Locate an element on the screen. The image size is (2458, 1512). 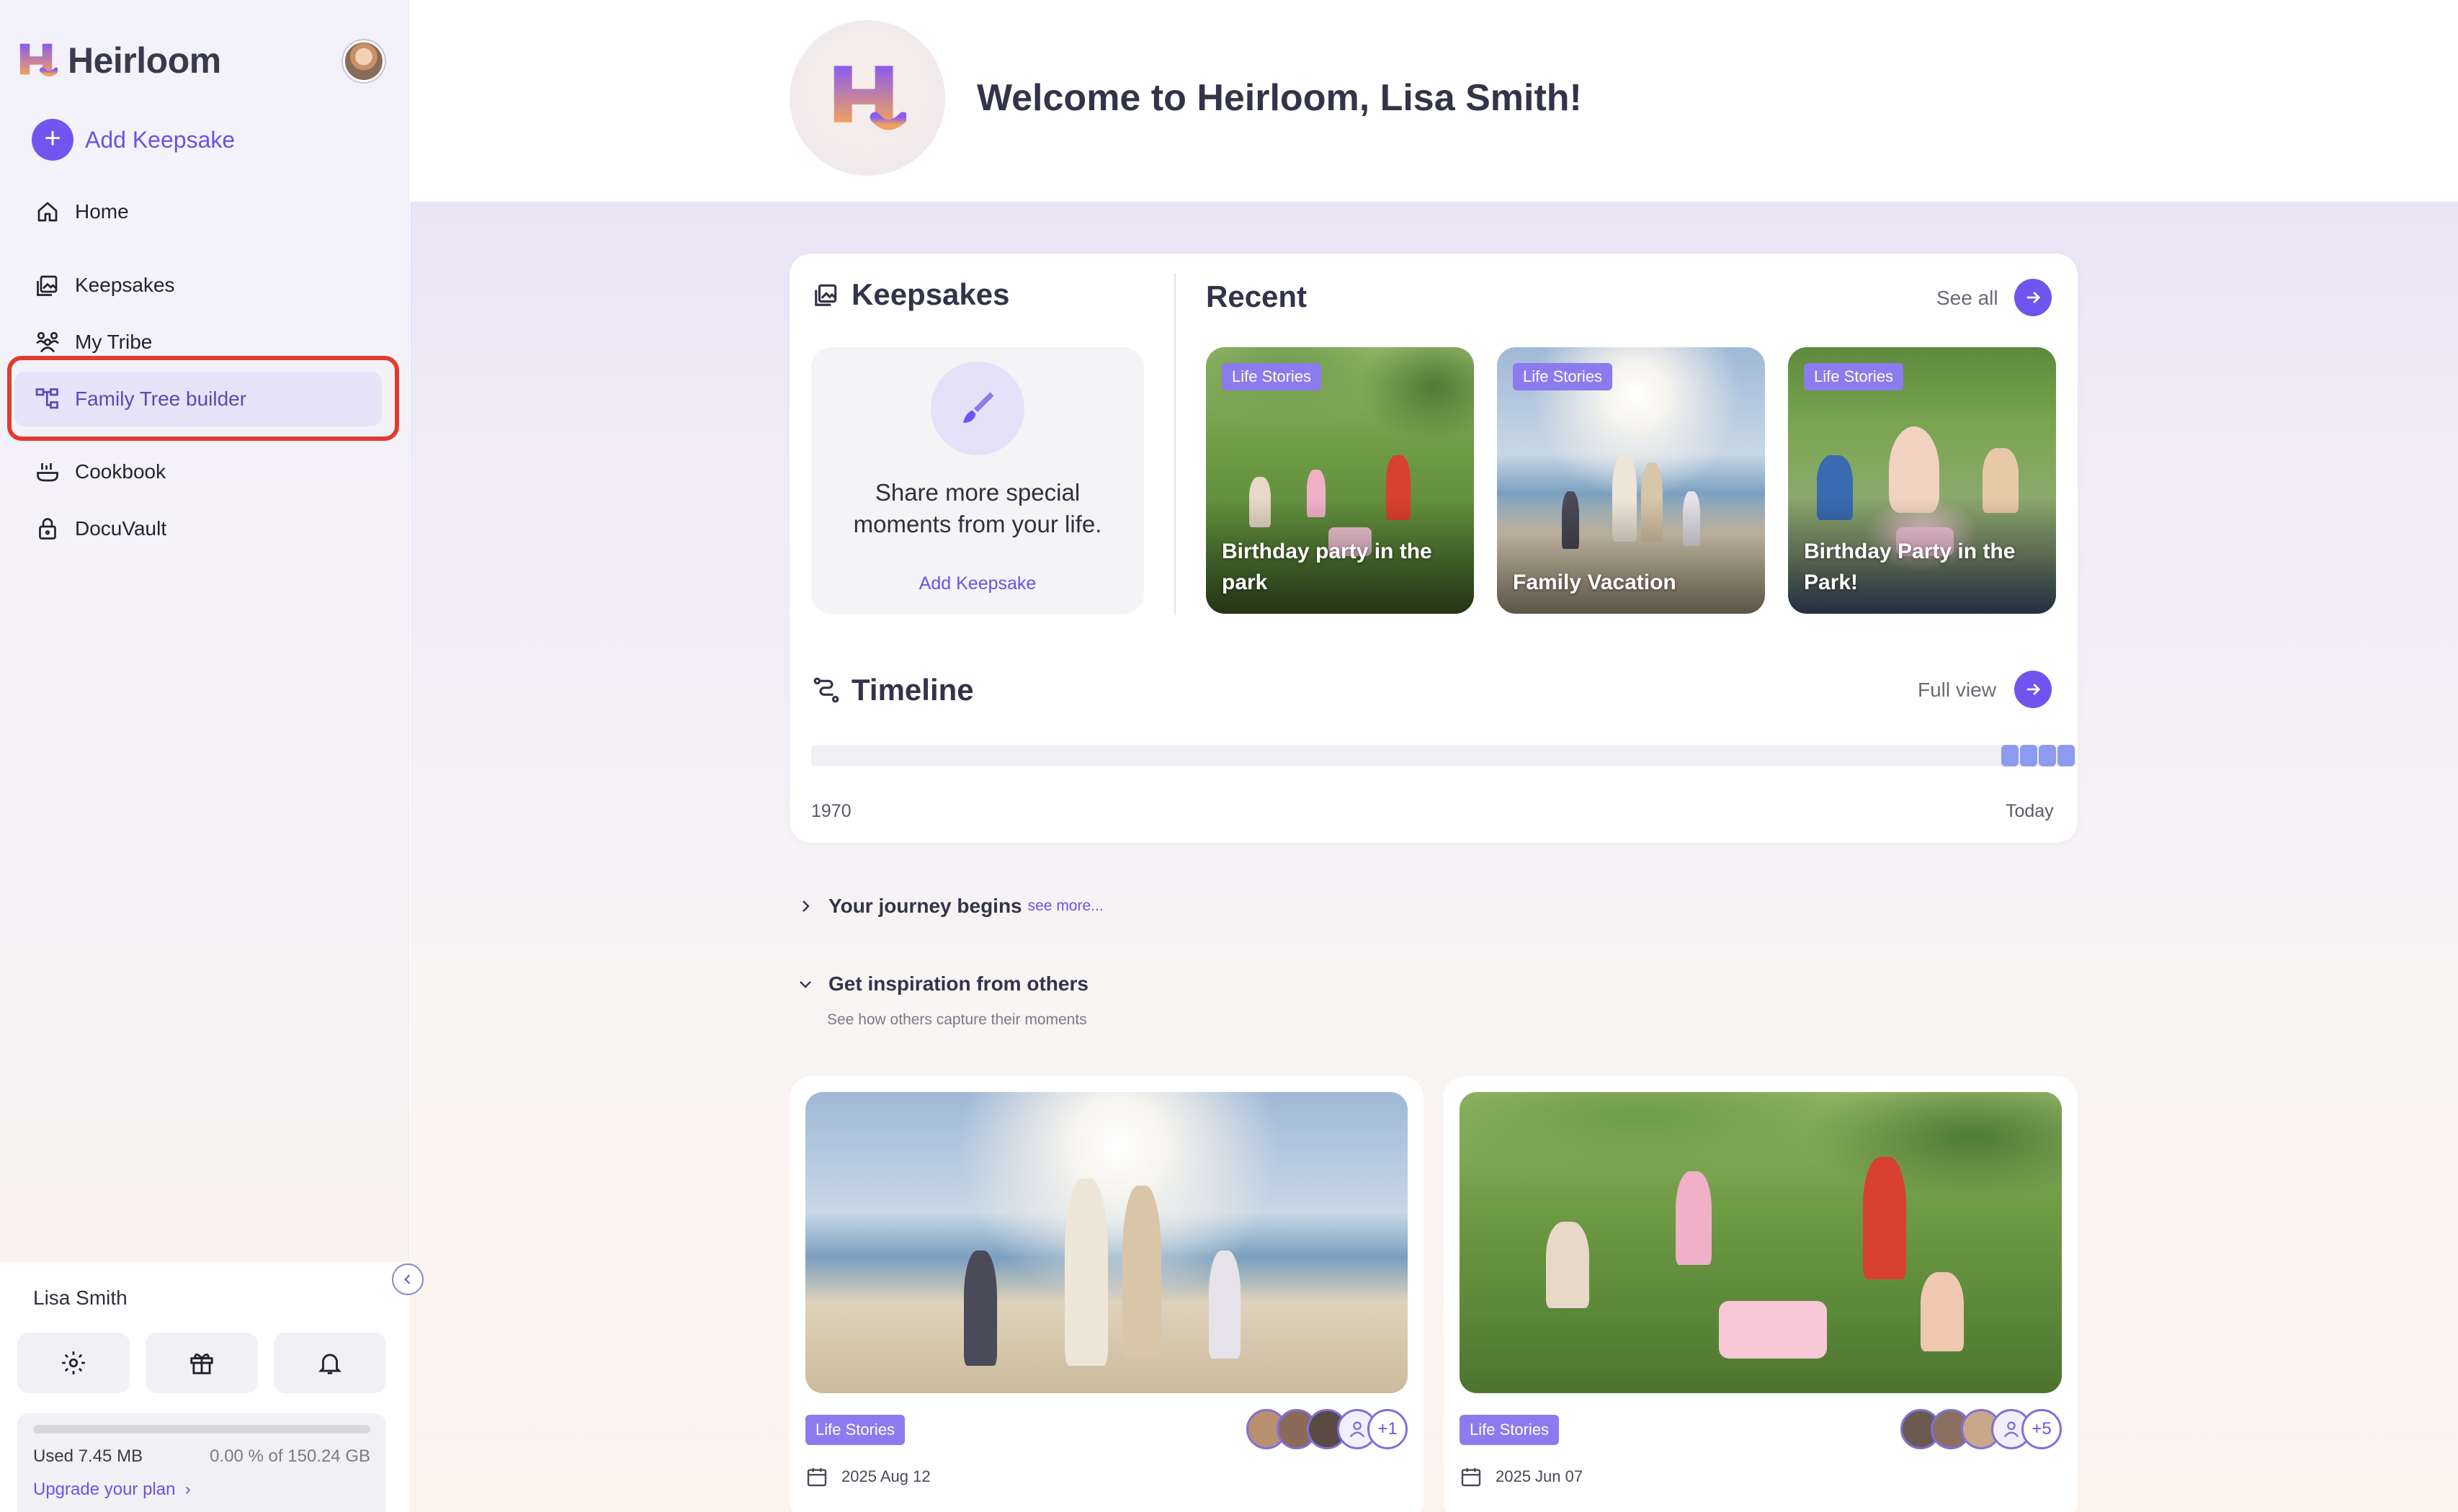
journey-title: Your journey begins is located at coordinates (925, 906).